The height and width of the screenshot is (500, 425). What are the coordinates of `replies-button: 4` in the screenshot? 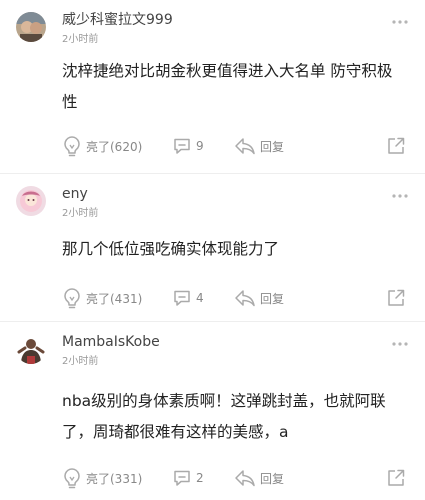 It's located at (188, 298).